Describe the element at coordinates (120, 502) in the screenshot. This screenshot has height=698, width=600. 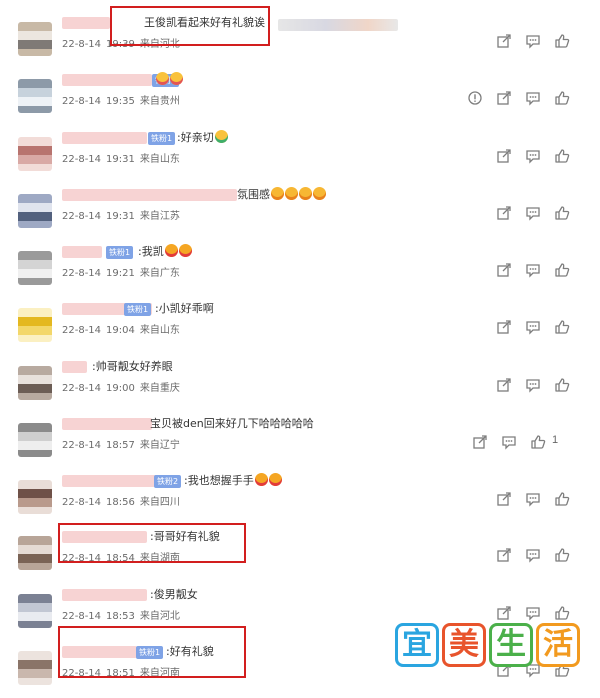
I see `comment-time: 18:56` at that location.